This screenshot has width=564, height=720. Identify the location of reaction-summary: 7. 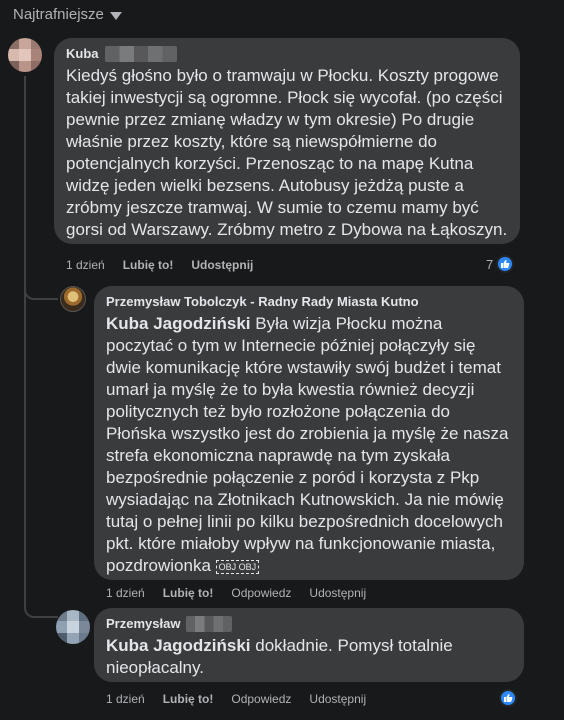
(500, 264).